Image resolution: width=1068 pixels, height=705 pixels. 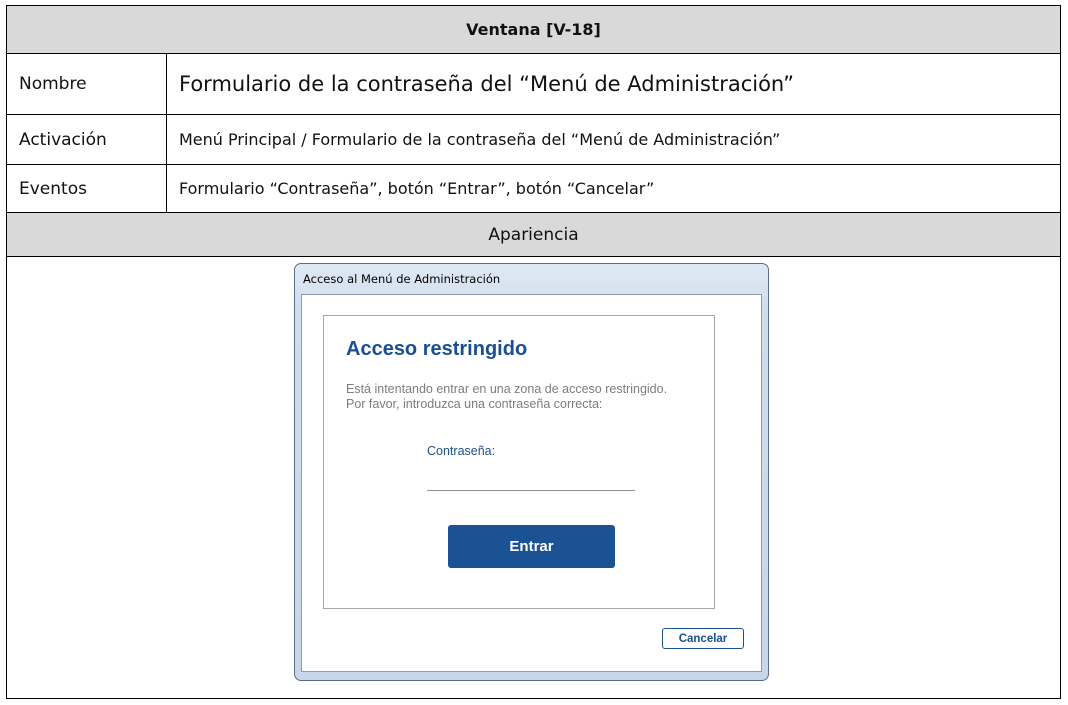 What do you see at coordinates (531, 546) in the screenshot?
I see `enter-button: Entrar` at bounding box center [531, 546].